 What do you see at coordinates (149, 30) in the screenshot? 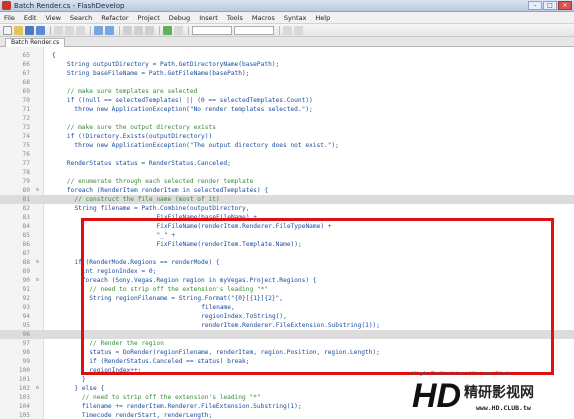
I see `goto-icon` at bounding box center [149, 30].